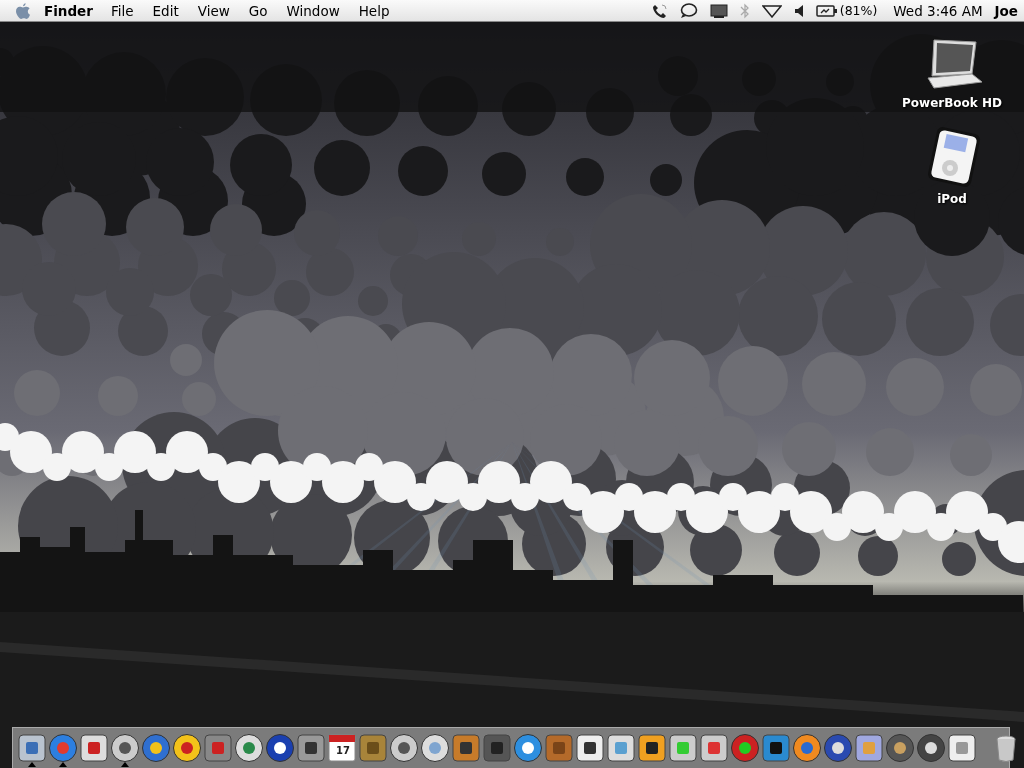 Image resolution: width=1024 pixels, height=768 pixels. I want to click on calendar-date: 17, so click(343, 750).